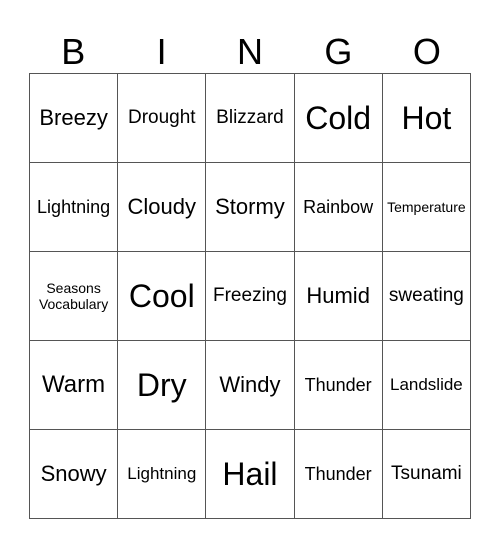 This screenshot has width=500, height=544. What do you see at coordinates (426, 51) in the screenshot?
I see `header-letter-o: O` at bounding box center [426, 51].